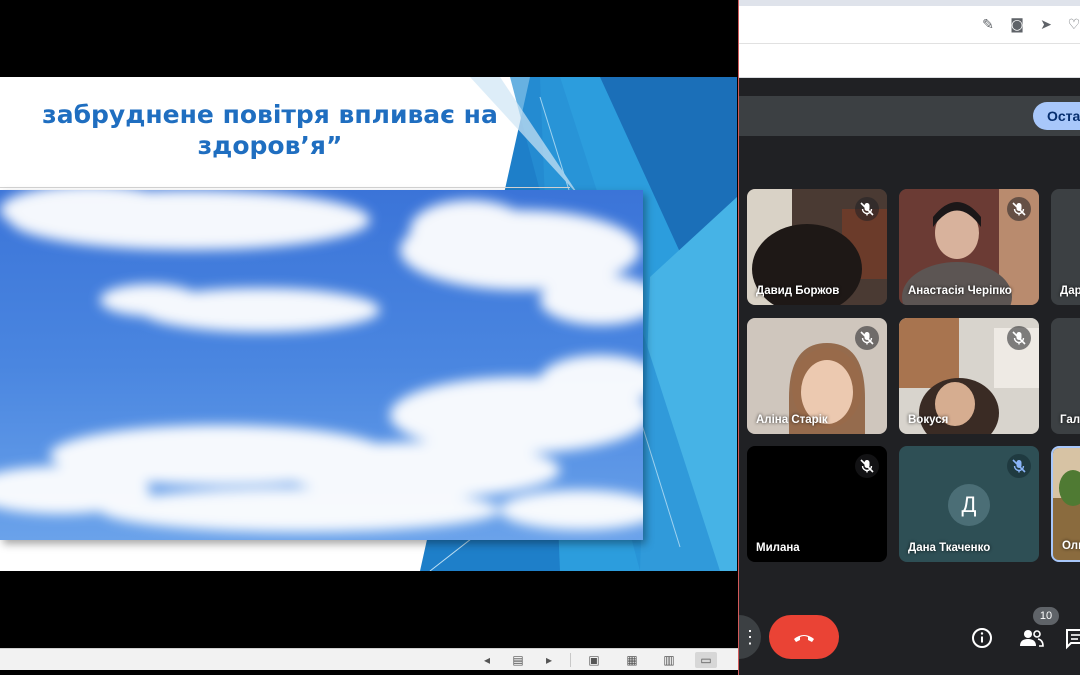  What do you see at coordinates (632, 660) in the screenshot?
I see `slide-sorter-icon: ▦` at bounding box center [632, 660].